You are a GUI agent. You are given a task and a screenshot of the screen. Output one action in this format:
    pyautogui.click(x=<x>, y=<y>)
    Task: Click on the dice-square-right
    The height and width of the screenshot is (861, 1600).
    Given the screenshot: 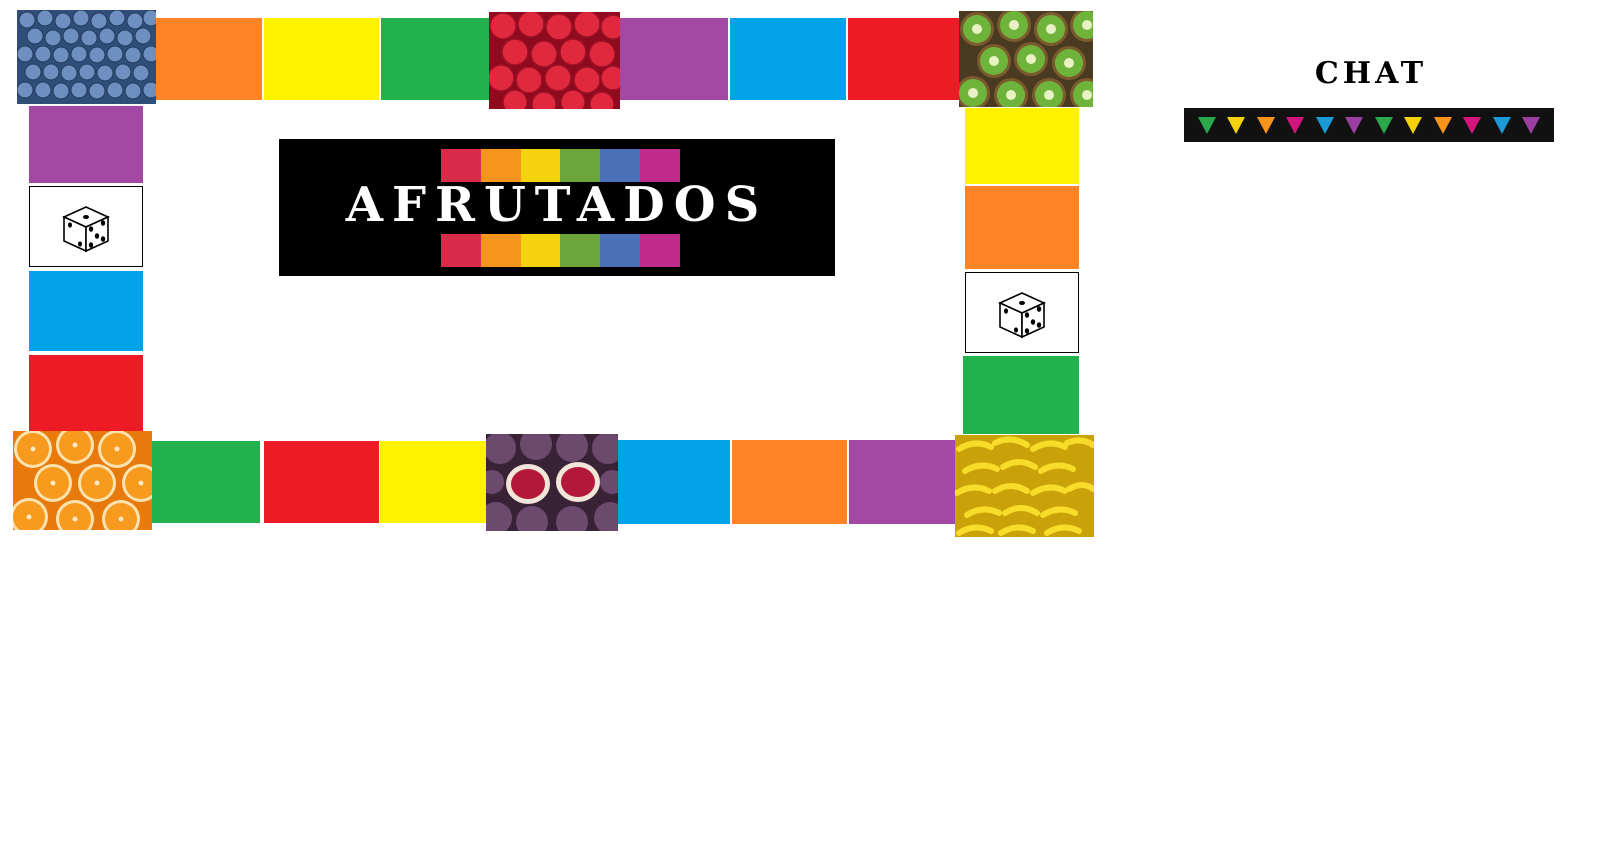 What is the action you would take?
    pyautogui.click(x=1022, y=312)
    